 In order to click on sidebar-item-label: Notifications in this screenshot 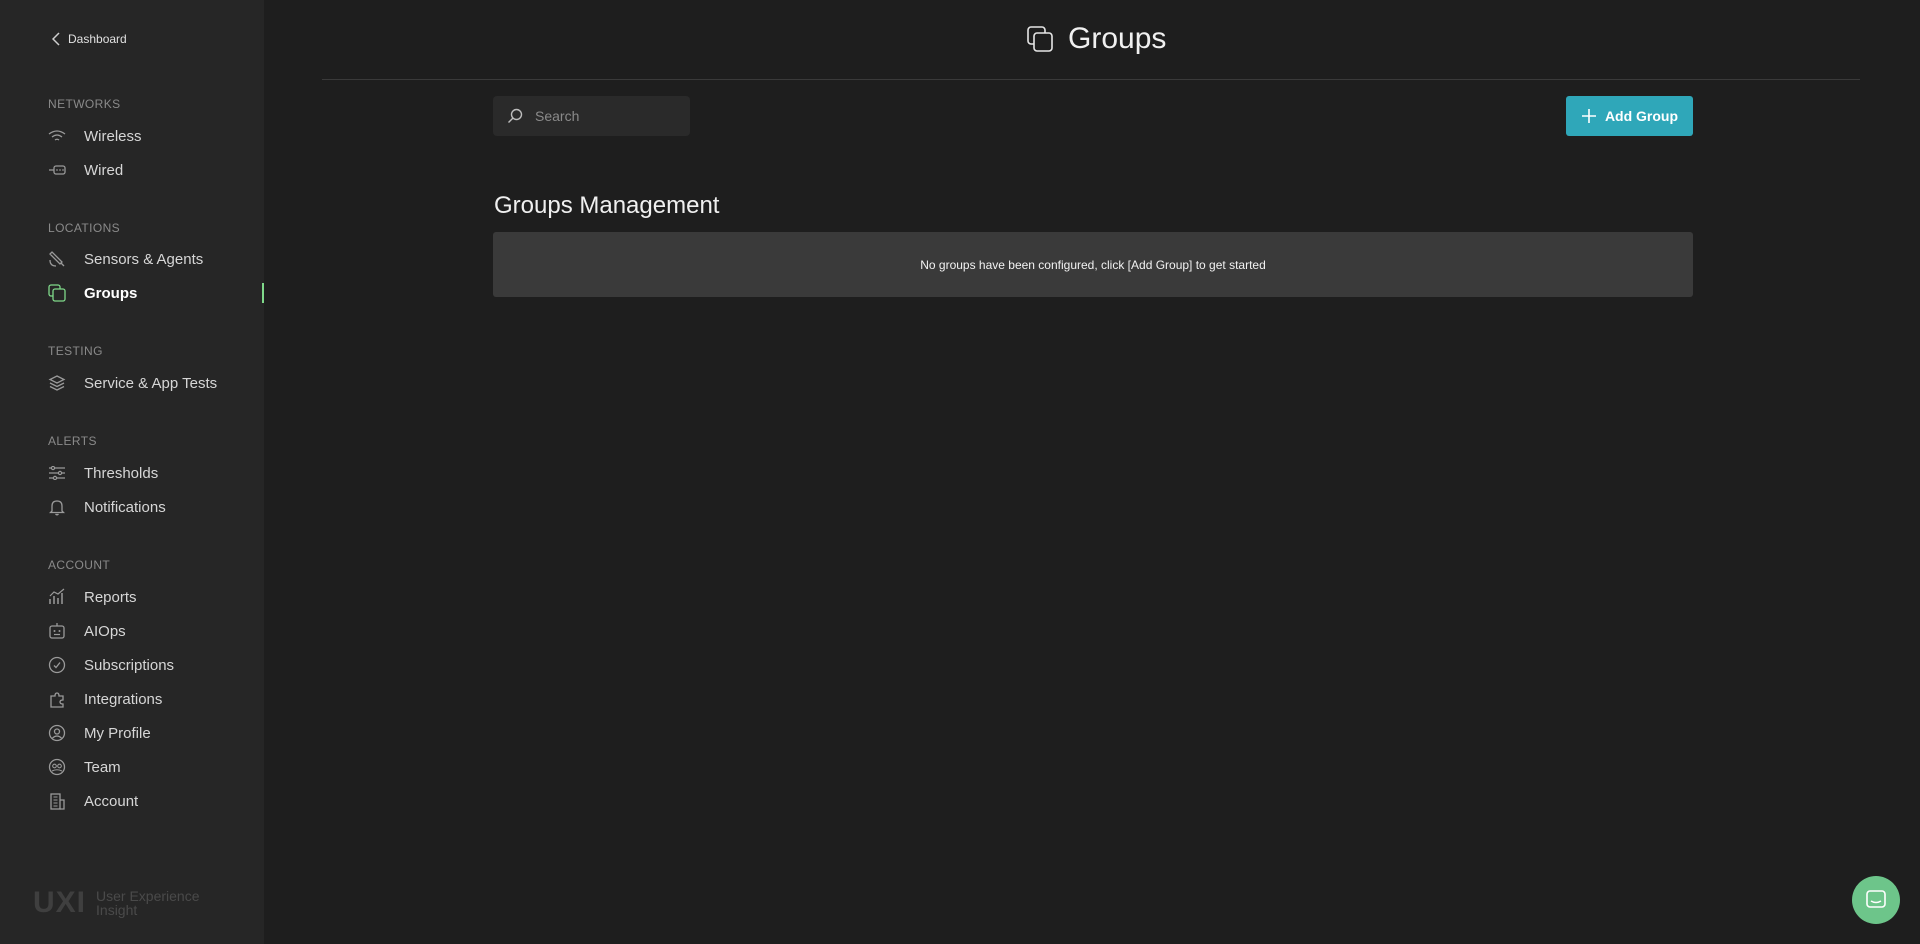, I will do `click(125, 507)`.